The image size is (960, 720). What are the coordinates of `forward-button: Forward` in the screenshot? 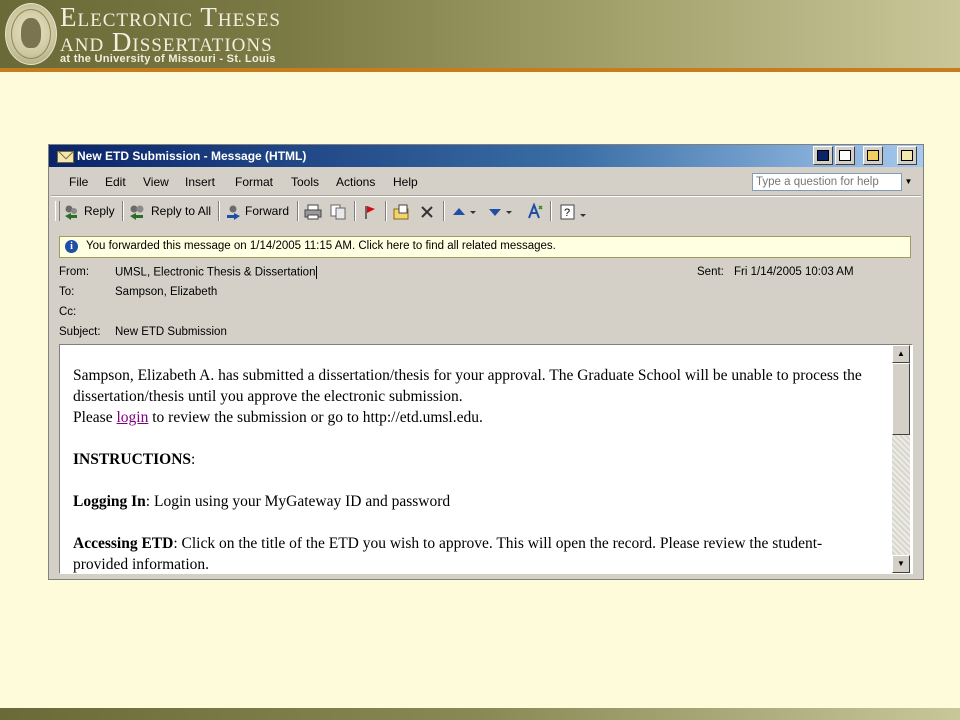 It's located at (256, 211).